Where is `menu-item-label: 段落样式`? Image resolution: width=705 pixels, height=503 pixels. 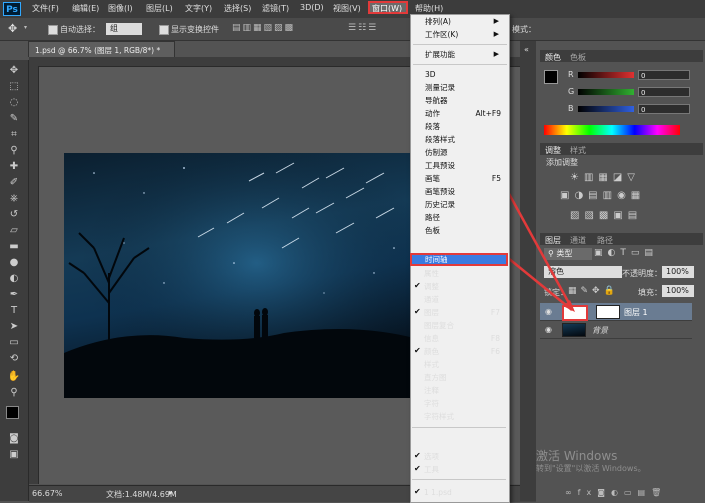
menu-item-label: 段落样式 is located at coordinates (440, 139).